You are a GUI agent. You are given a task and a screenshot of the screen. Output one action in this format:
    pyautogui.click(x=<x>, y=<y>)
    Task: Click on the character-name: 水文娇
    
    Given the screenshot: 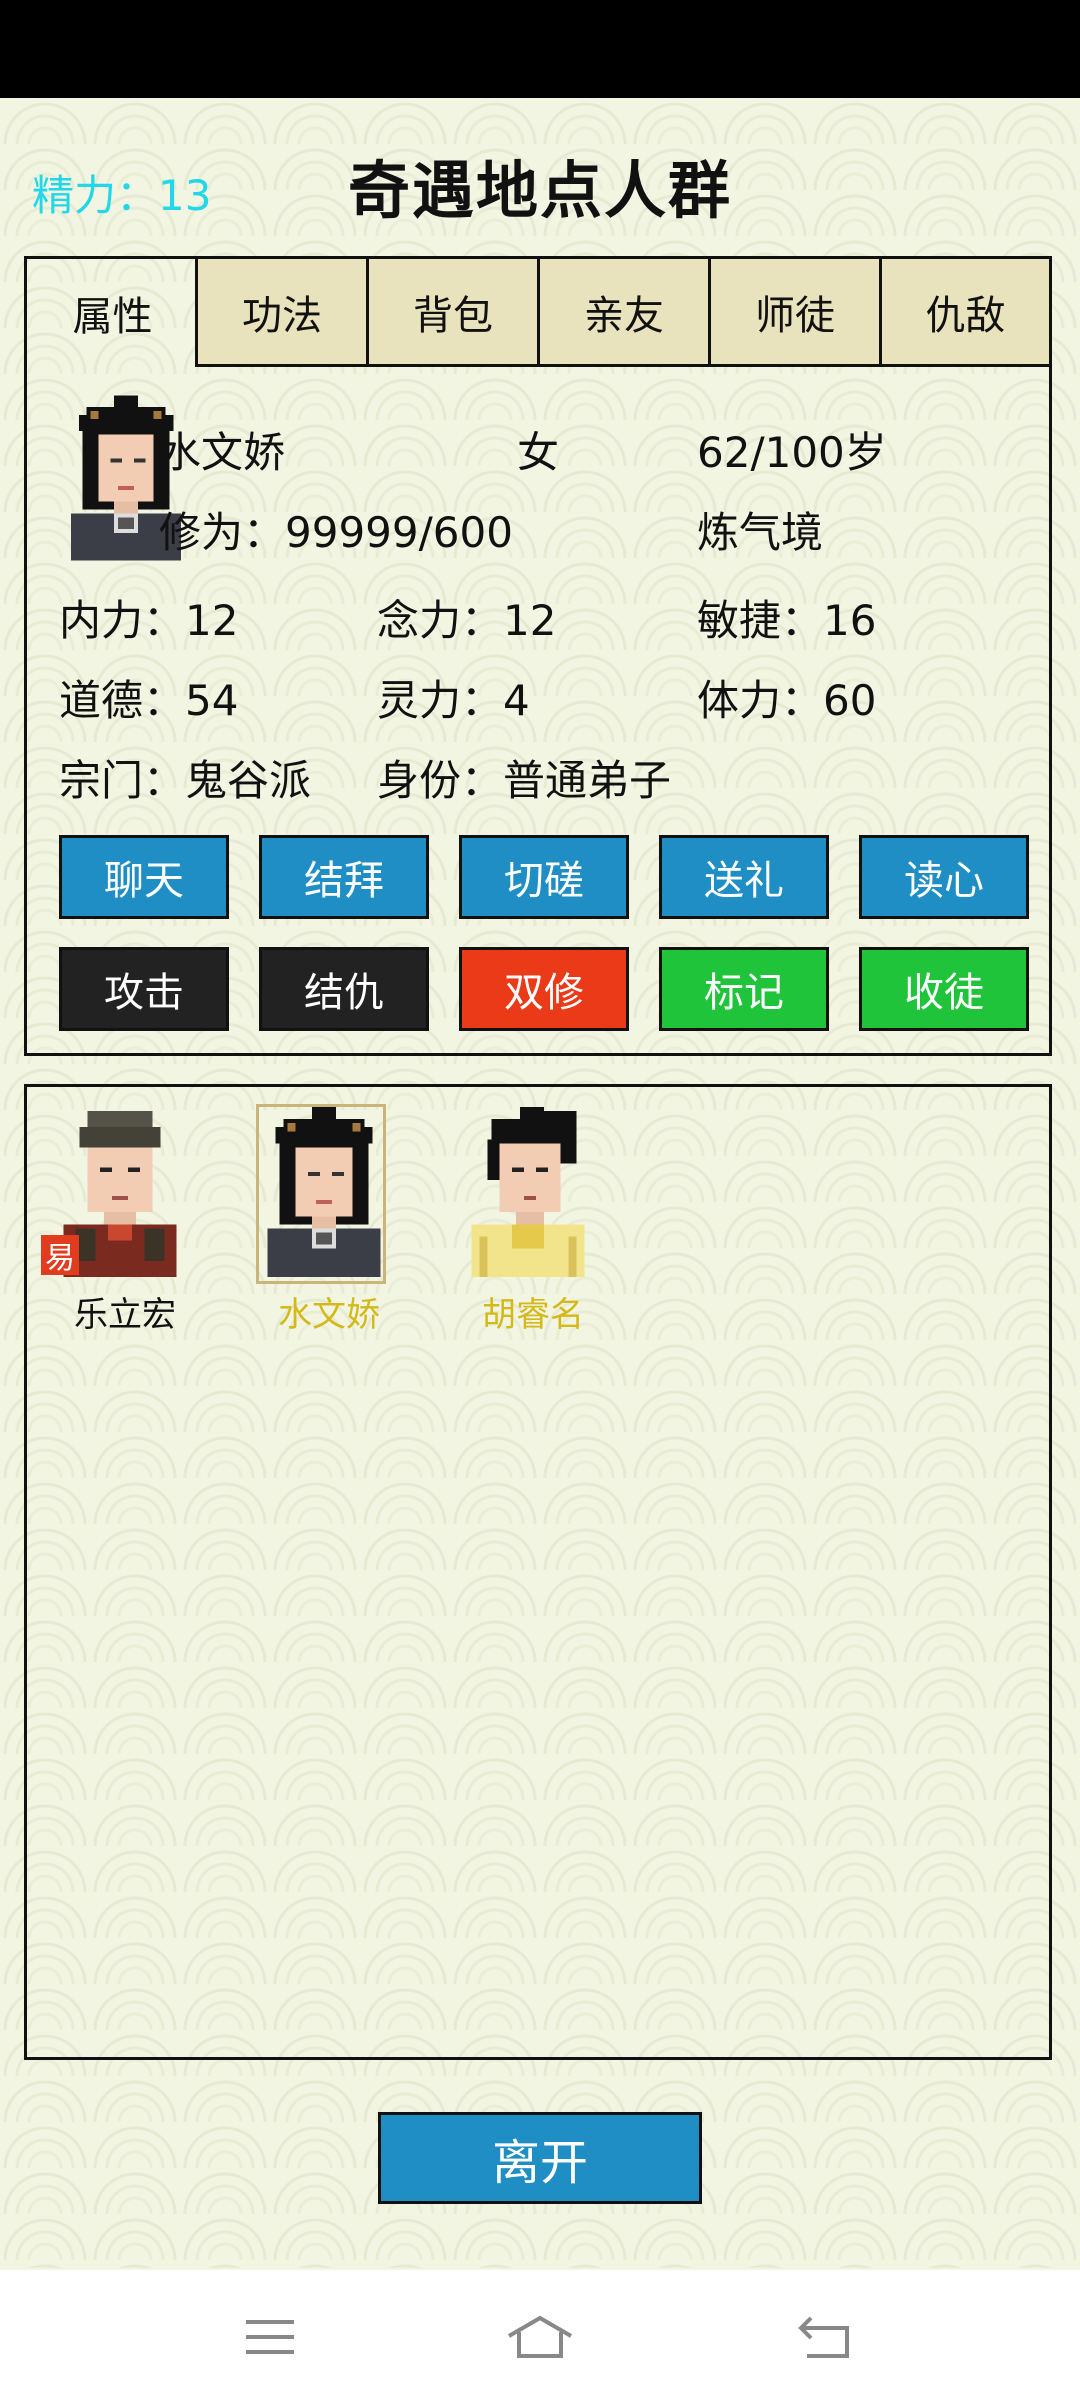 What is the action you would take?
    pyautogui.click(x=222, y=452)
    